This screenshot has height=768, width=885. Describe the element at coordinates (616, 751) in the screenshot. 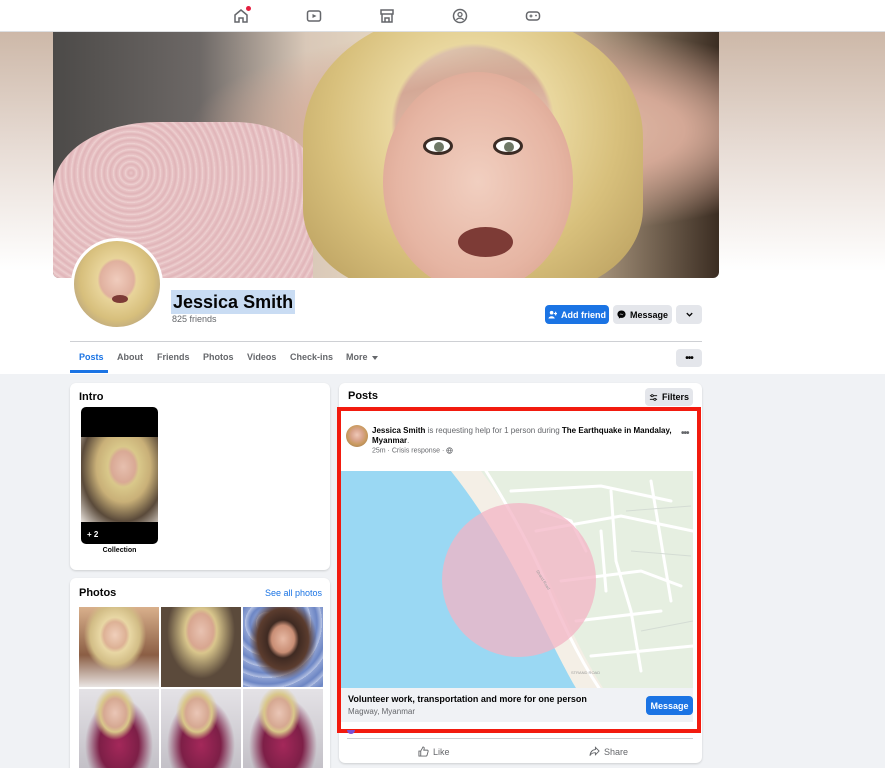

I see `share-label: Share` at that location.